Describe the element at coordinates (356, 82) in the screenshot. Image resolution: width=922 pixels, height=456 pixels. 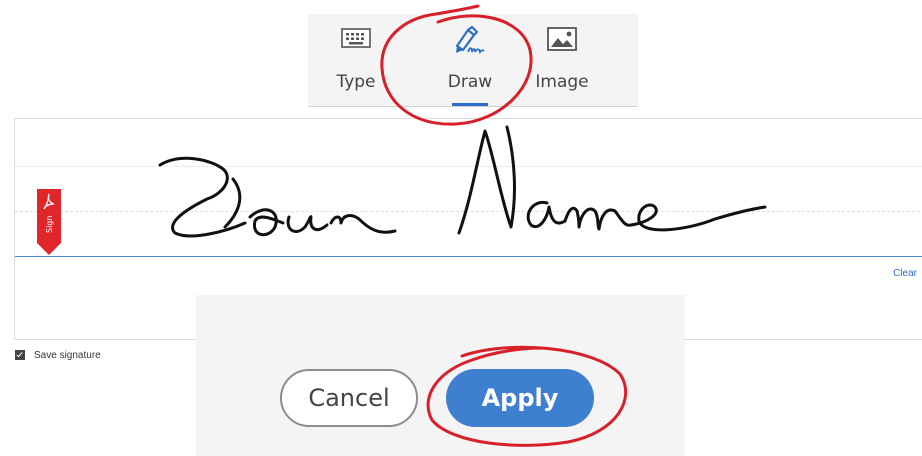
I see `tab-type-label: Type` at that location.